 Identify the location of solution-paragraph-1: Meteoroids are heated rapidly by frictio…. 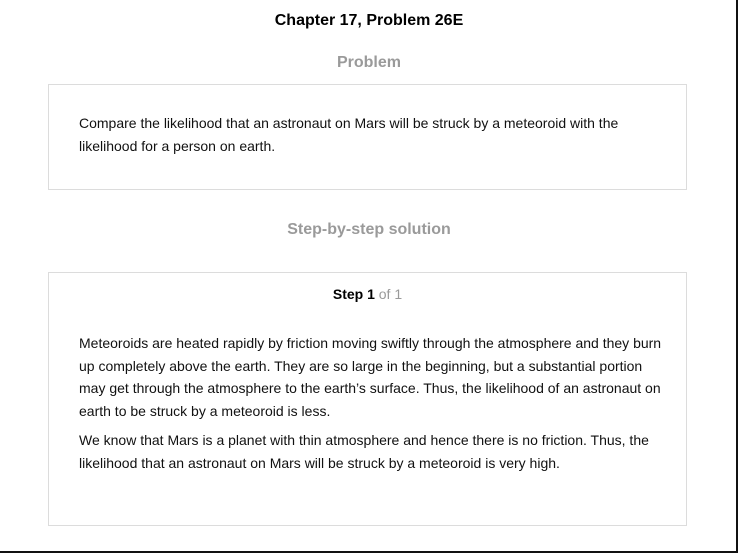
(370, 377).